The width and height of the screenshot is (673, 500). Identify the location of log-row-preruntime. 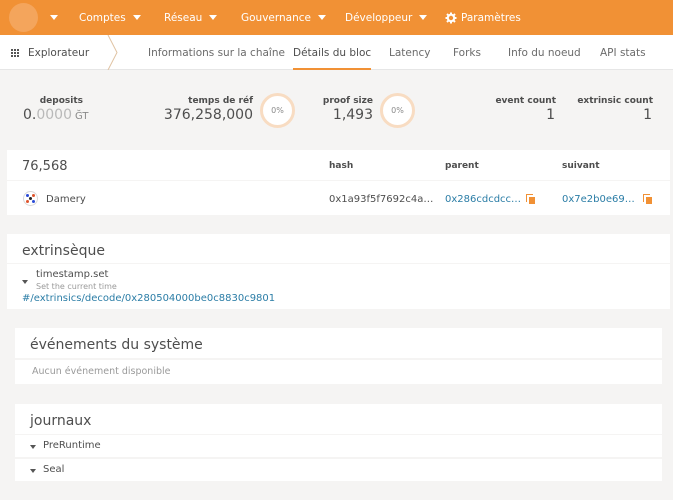
(338, 446).